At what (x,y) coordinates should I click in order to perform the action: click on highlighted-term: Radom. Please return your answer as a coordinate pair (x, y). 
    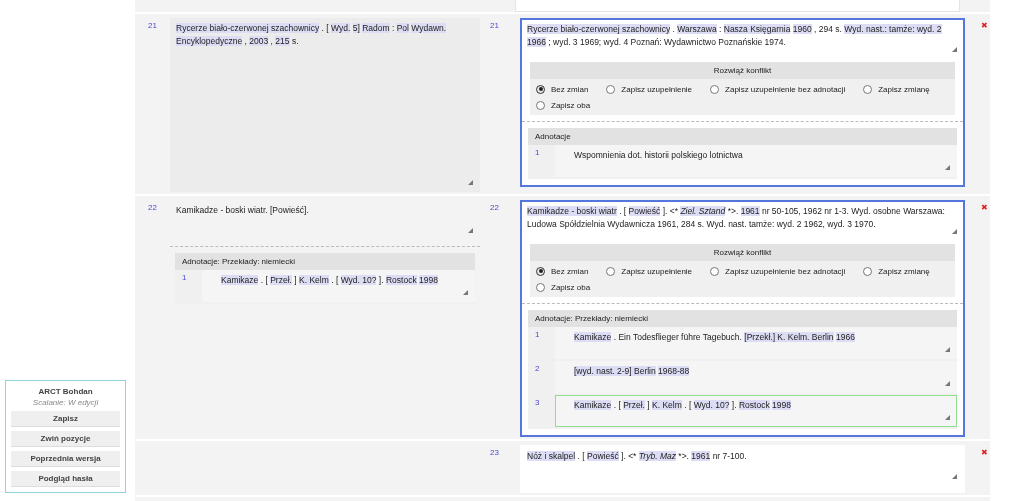
    Looking at the image, I should click on (376, 28).